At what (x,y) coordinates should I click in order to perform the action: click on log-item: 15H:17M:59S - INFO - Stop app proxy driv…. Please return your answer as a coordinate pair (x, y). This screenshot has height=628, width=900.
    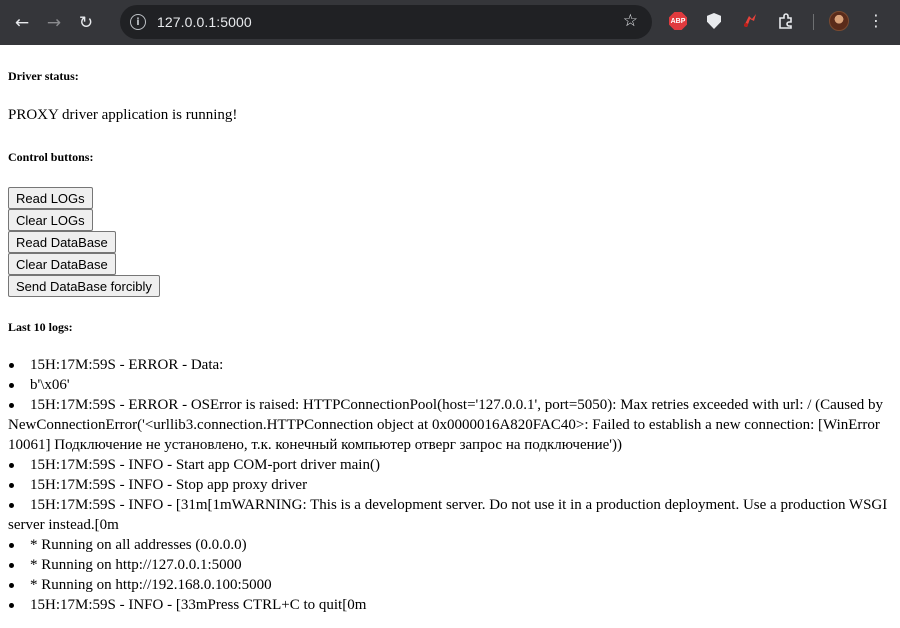
    Looking at the image, I should click on (448, 485).